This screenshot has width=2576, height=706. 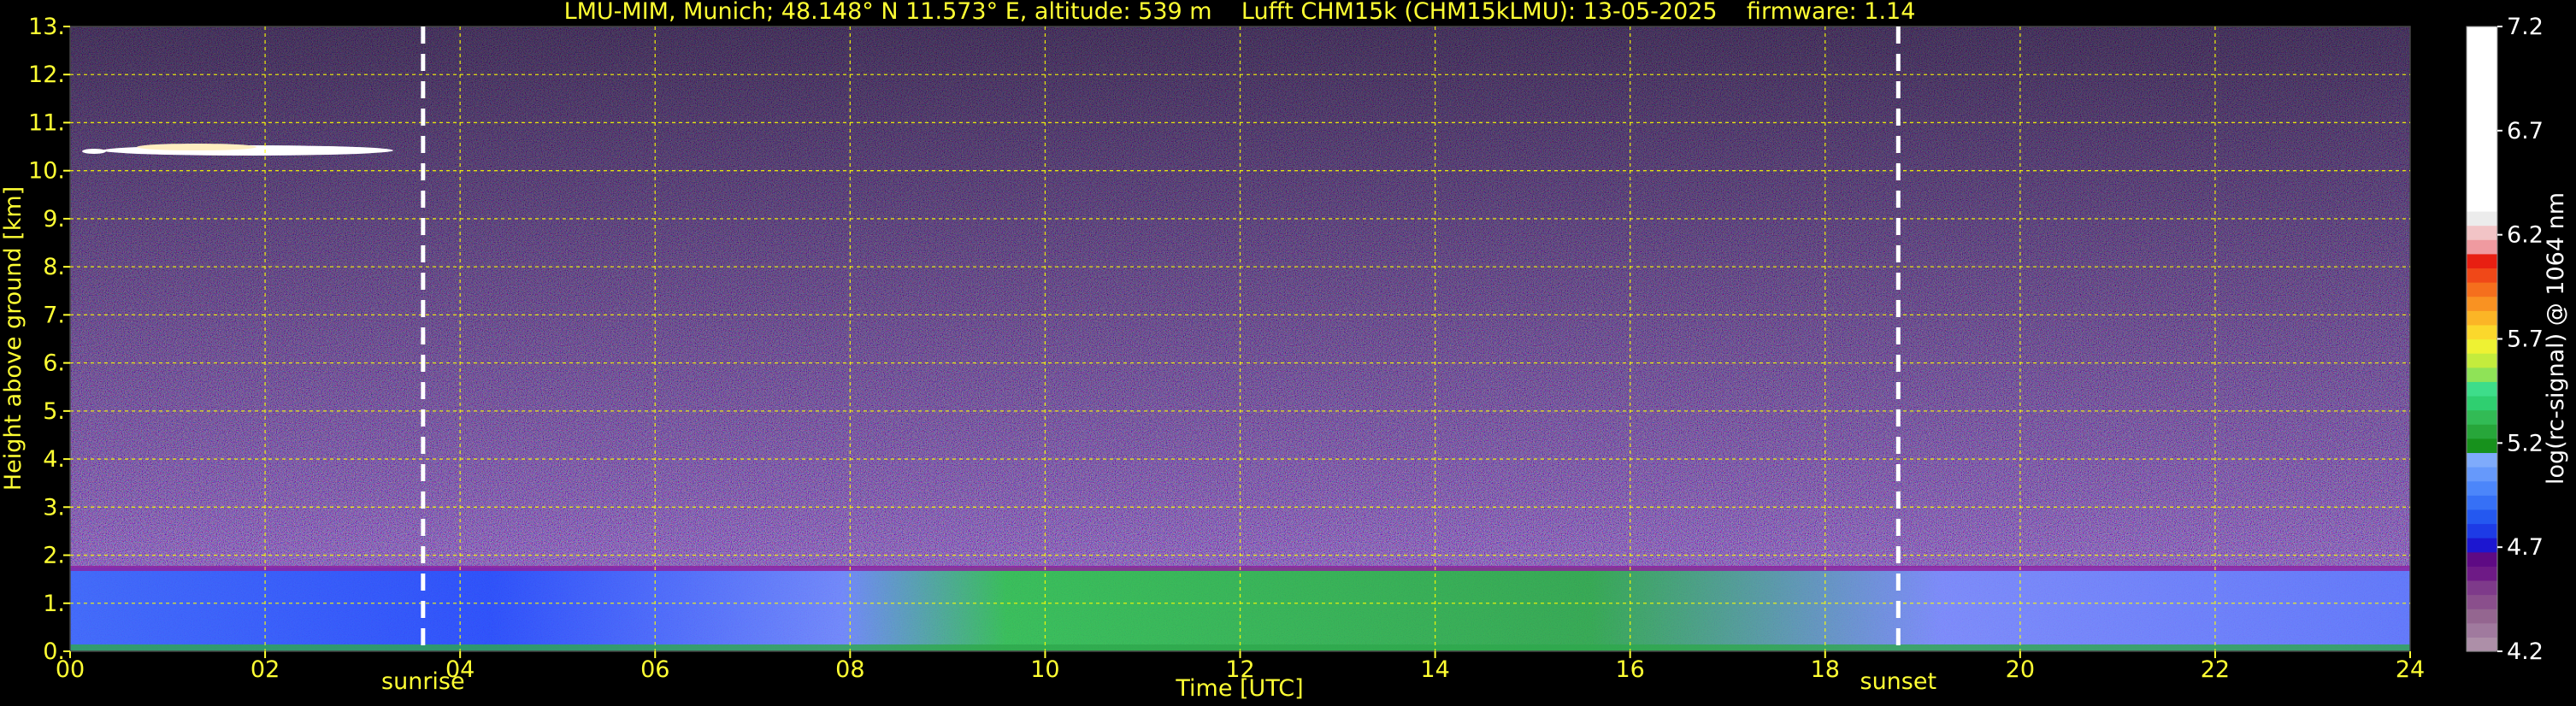 What do you see at coordinates (54, 363) in the screenshot?
I see `y-tick-label: 6.` at bounding box center [54, 363].